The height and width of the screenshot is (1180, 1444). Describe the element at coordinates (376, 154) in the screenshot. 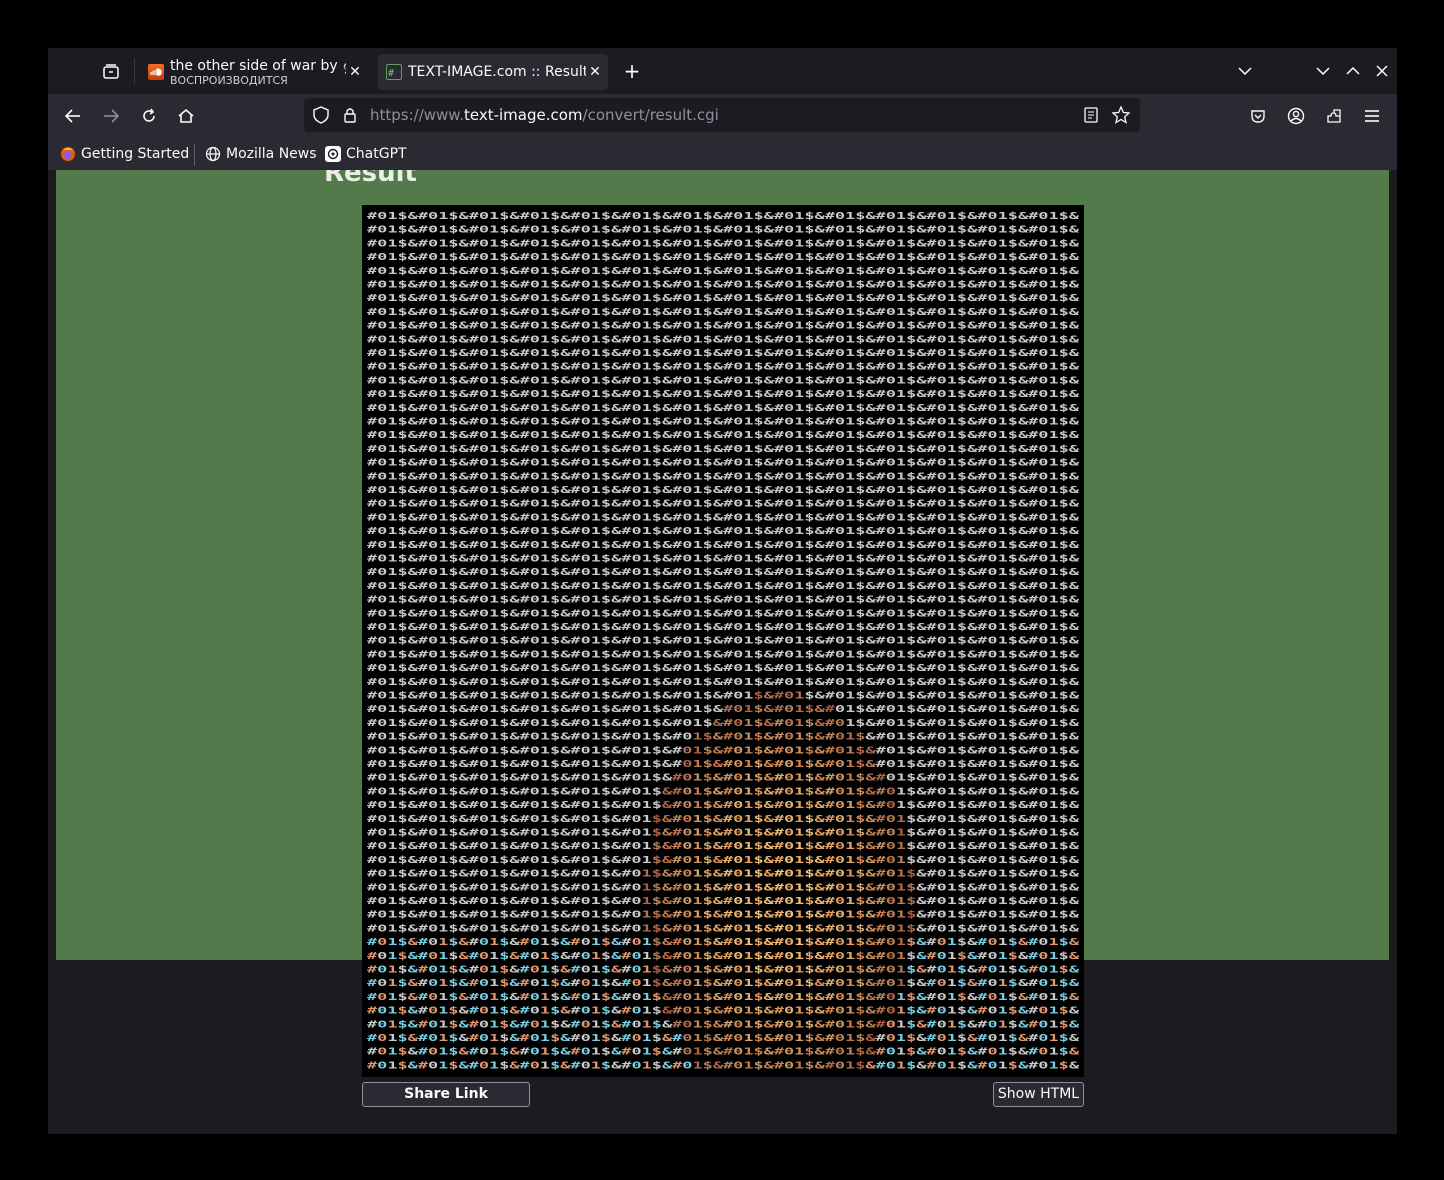

I see `bookmark-label: ChatGPT` at that location.